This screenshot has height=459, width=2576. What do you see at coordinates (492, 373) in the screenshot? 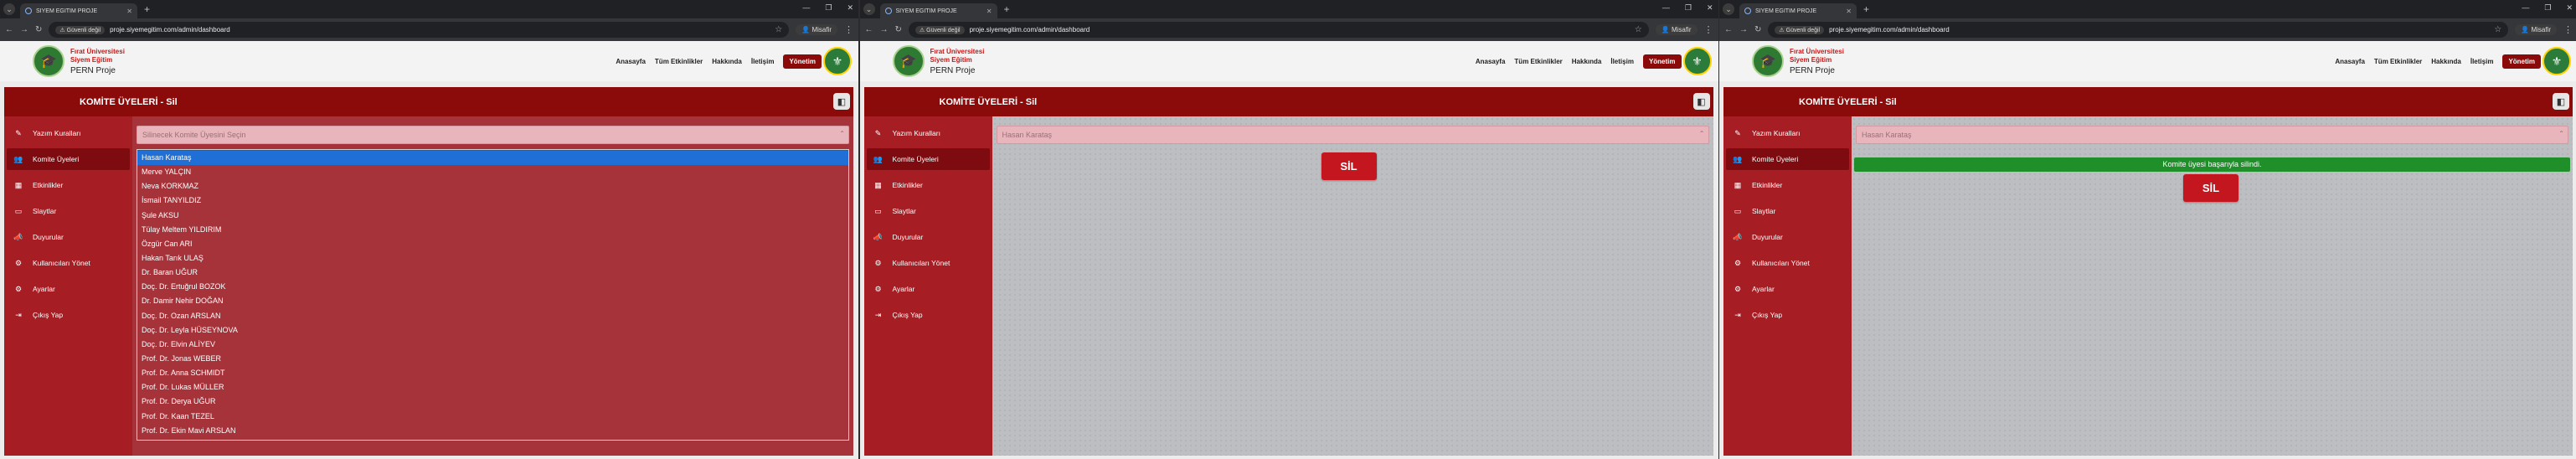
I see `member-option: Prof. Dr. Anna SCHMIDT` at bounding box center [492, 373].